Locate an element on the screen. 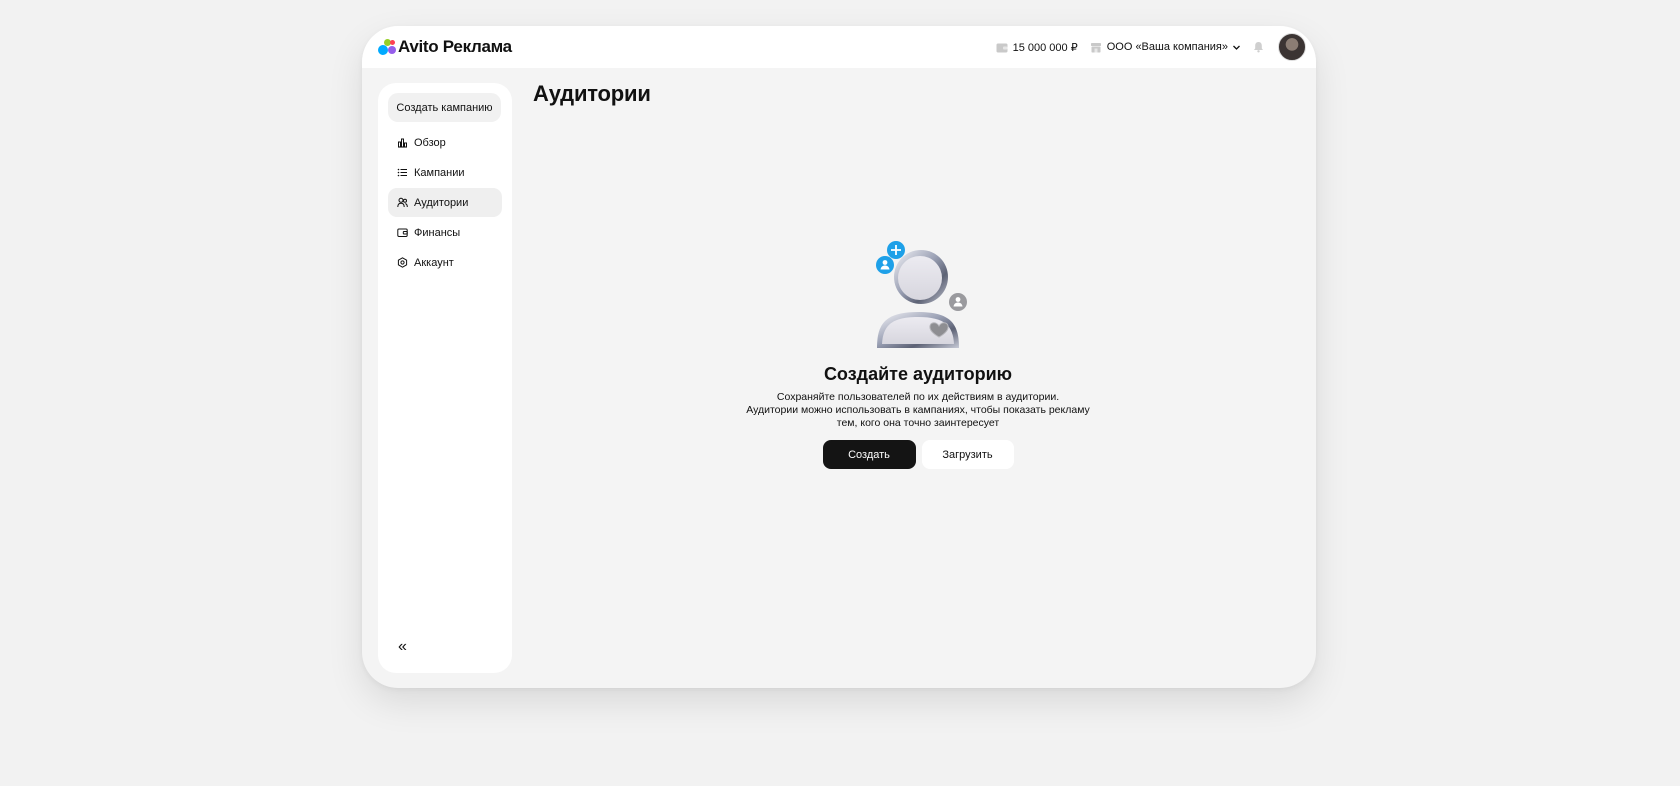 This screenshot has height=786, width=1680. empty-state-title: Создайте аудиторию is located at coordinates (918, 374).